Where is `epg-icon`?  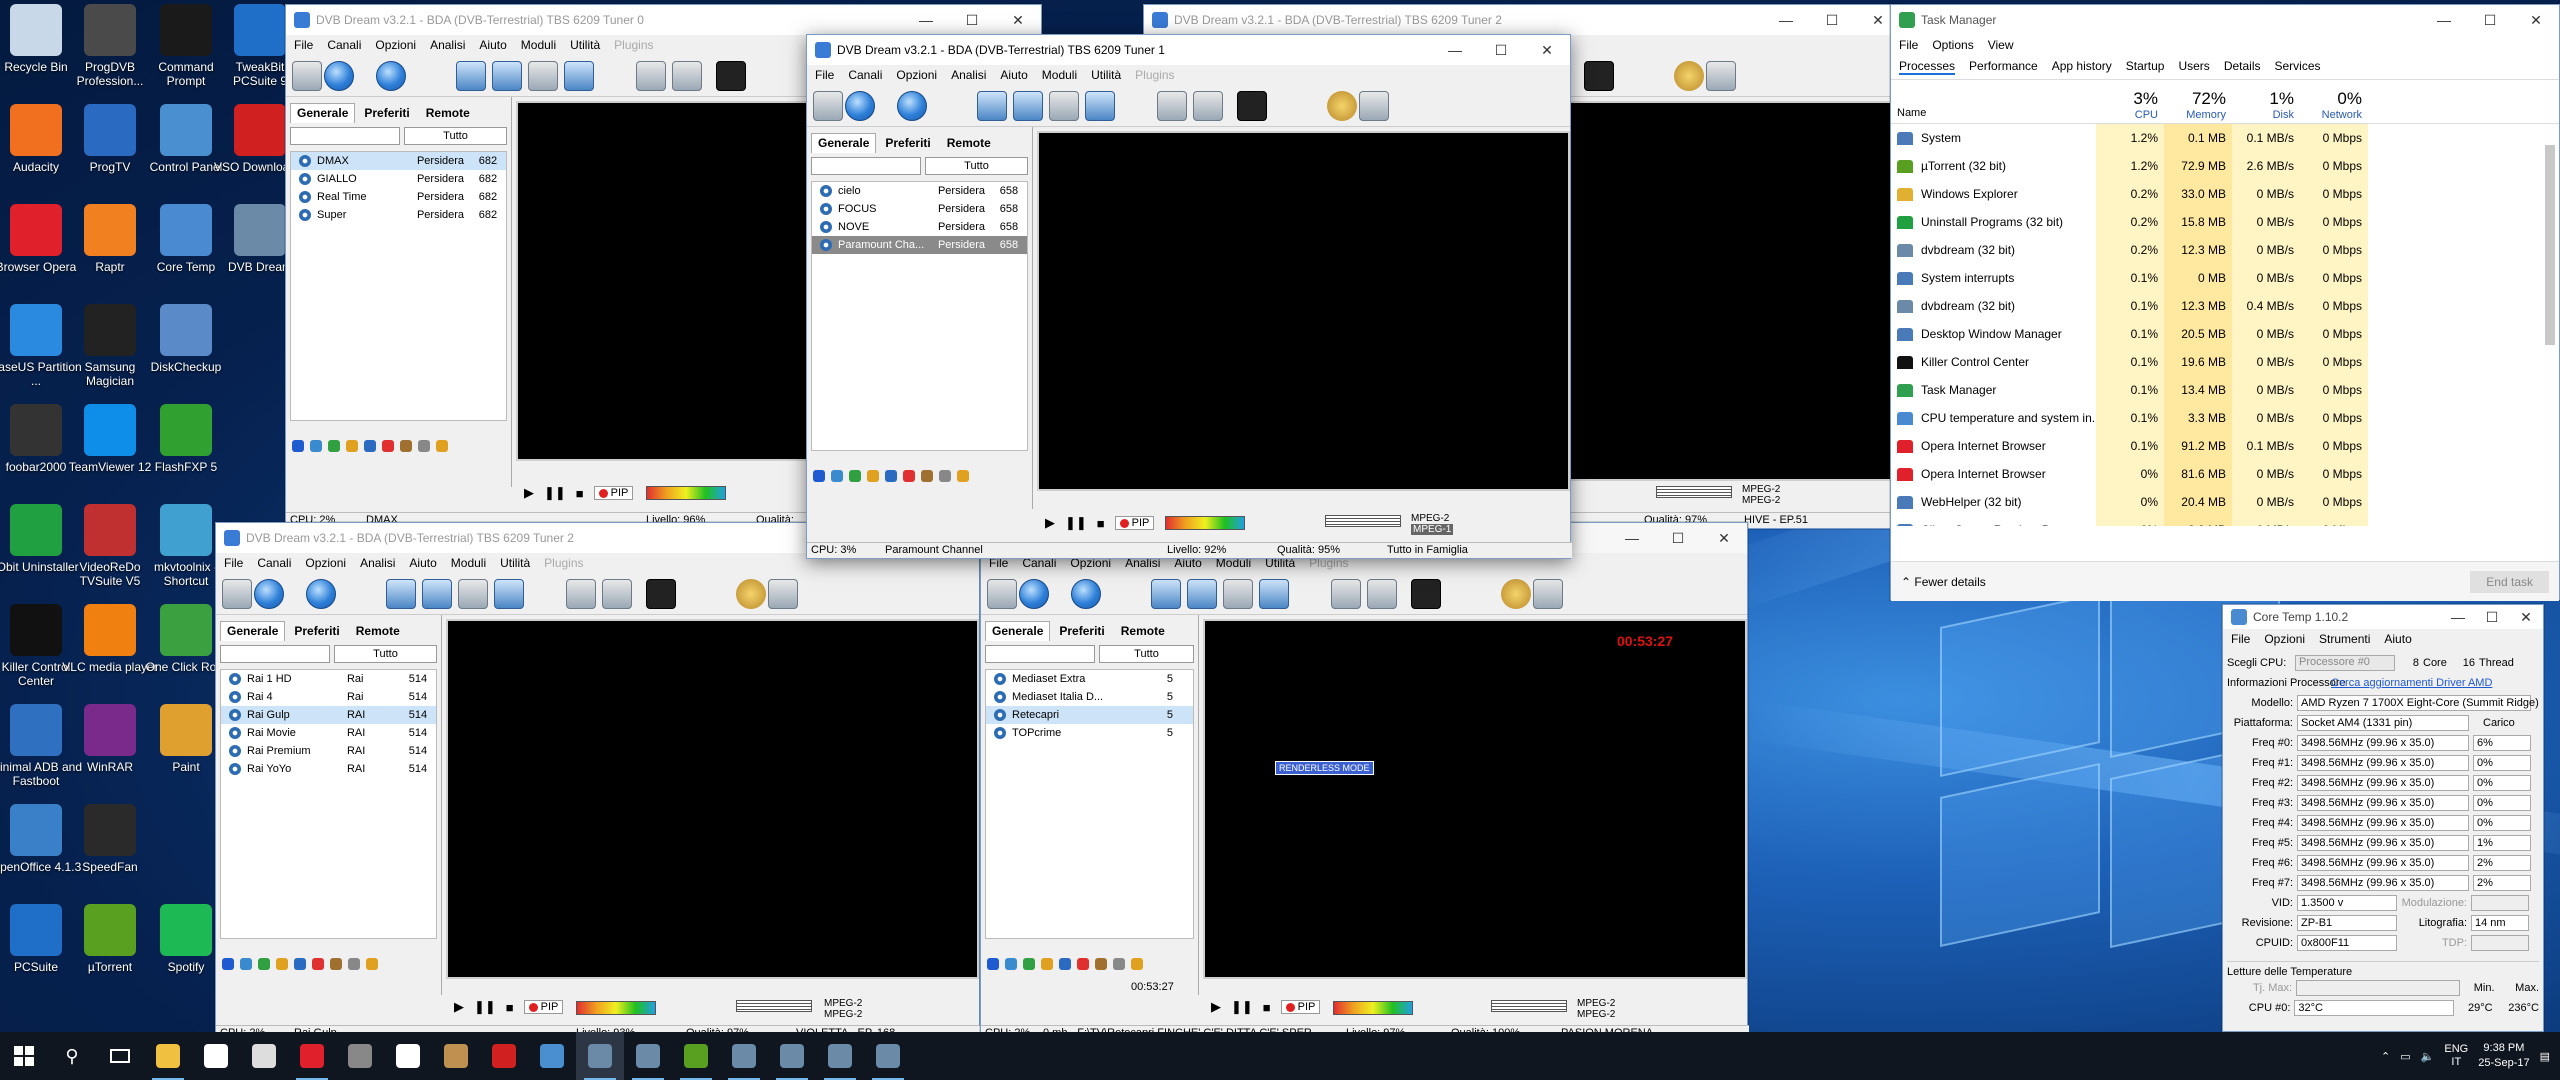 epg-icon is located at coordinates (1202, 594).